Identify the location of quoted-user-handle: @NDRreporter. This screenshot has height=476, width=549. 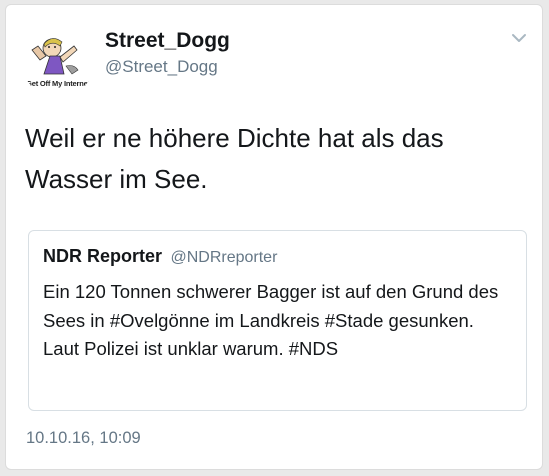
(224, 257).